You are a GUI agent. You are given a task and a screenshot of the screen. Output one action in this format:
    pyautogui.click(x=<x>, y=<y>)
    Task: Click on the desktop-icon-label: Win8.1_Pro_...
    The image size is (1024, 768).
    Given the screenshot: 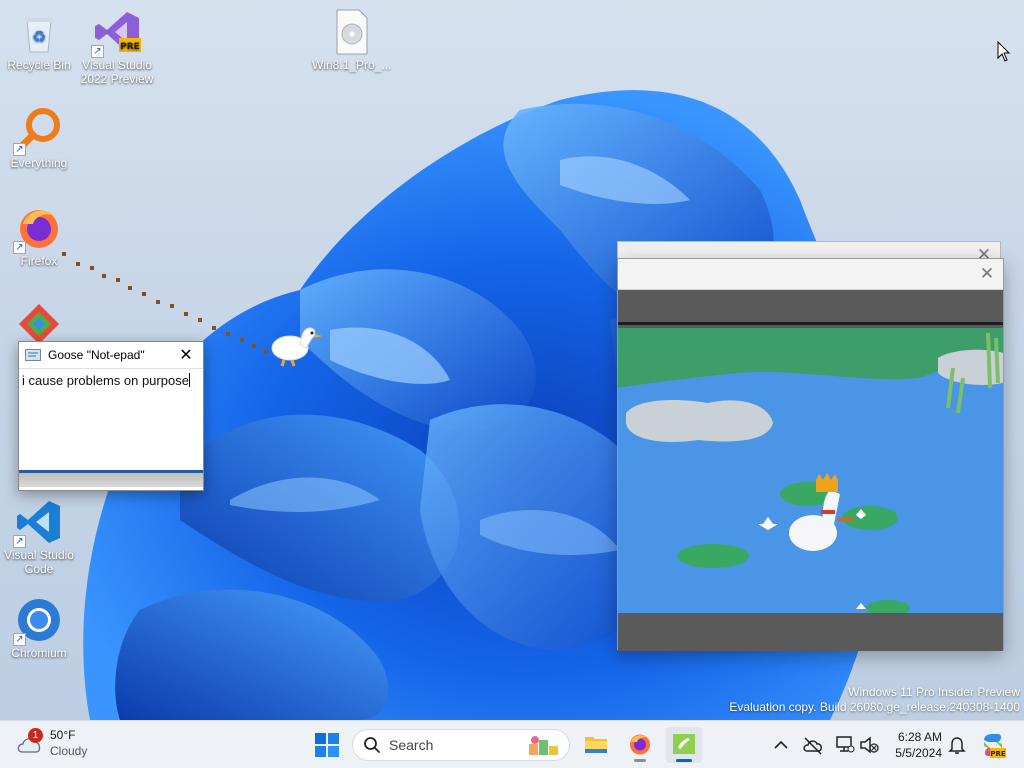 What is the action you would take?
    pyautogui.click(x=352, y=65)
    